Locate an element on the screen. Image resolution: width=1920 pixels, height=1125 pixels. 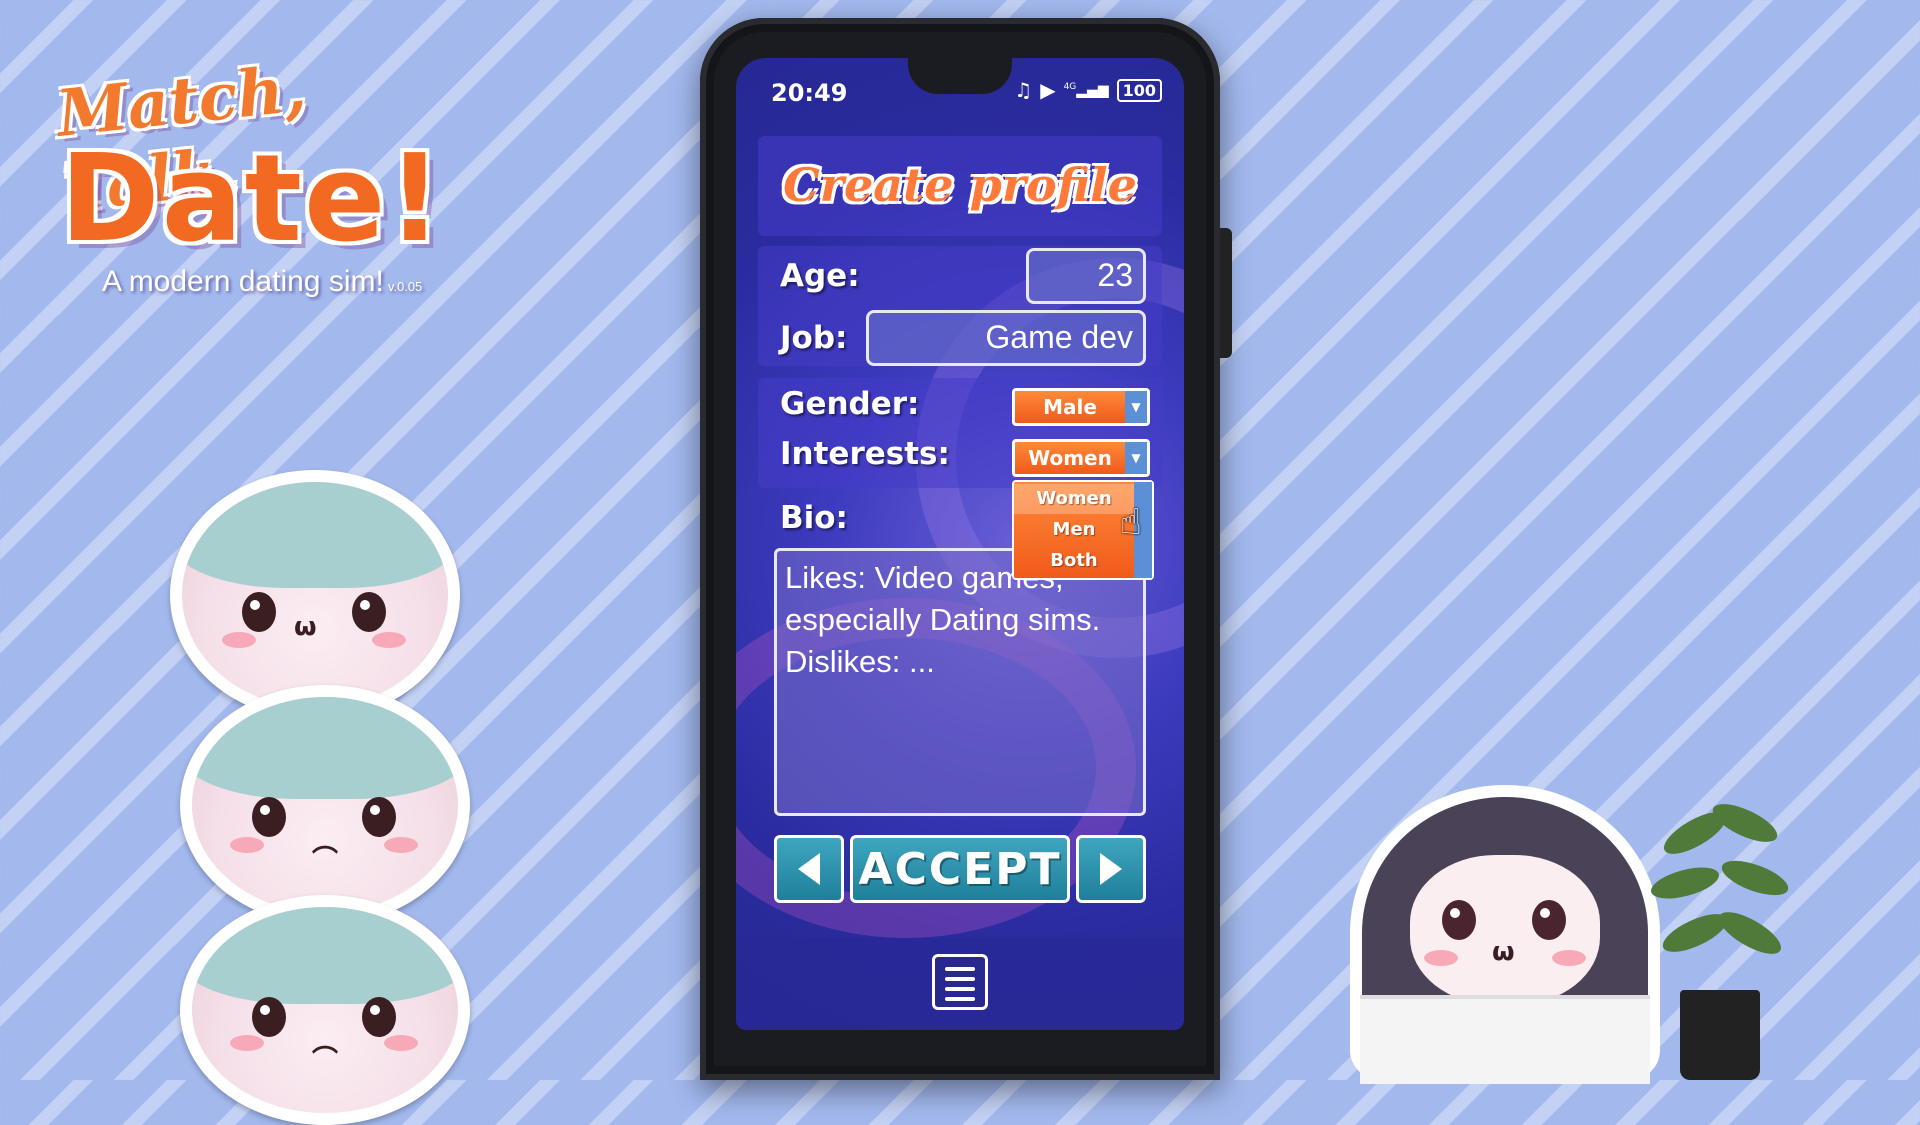
book is located at coordinates (1505, 1039).